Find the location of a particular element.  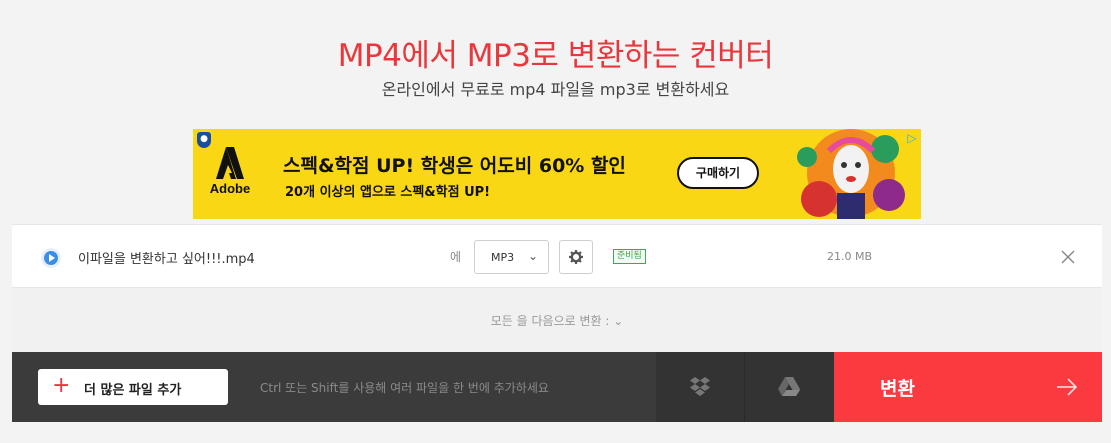

format-select: MP3 ⌄ is located at coordinates (511, 257).